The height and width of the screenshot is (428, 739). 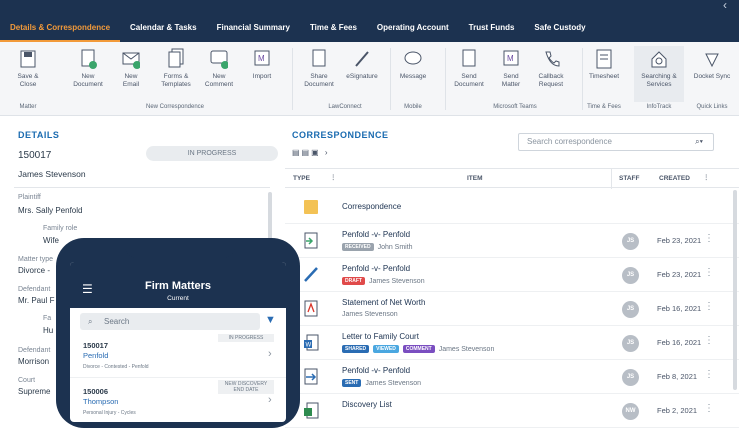 What do you see at coordinates (270, 320) in the screenshot?
I see `filter-icon: ▼` at bounding box center [270, 320].